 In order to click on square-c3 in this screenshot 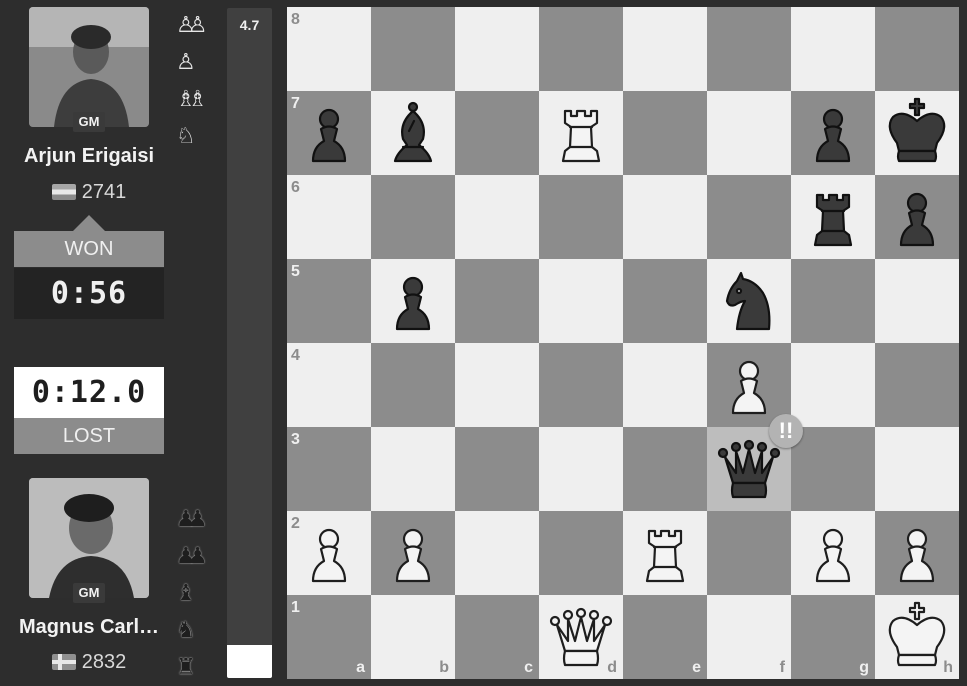, I will do `click(497, 469)`.